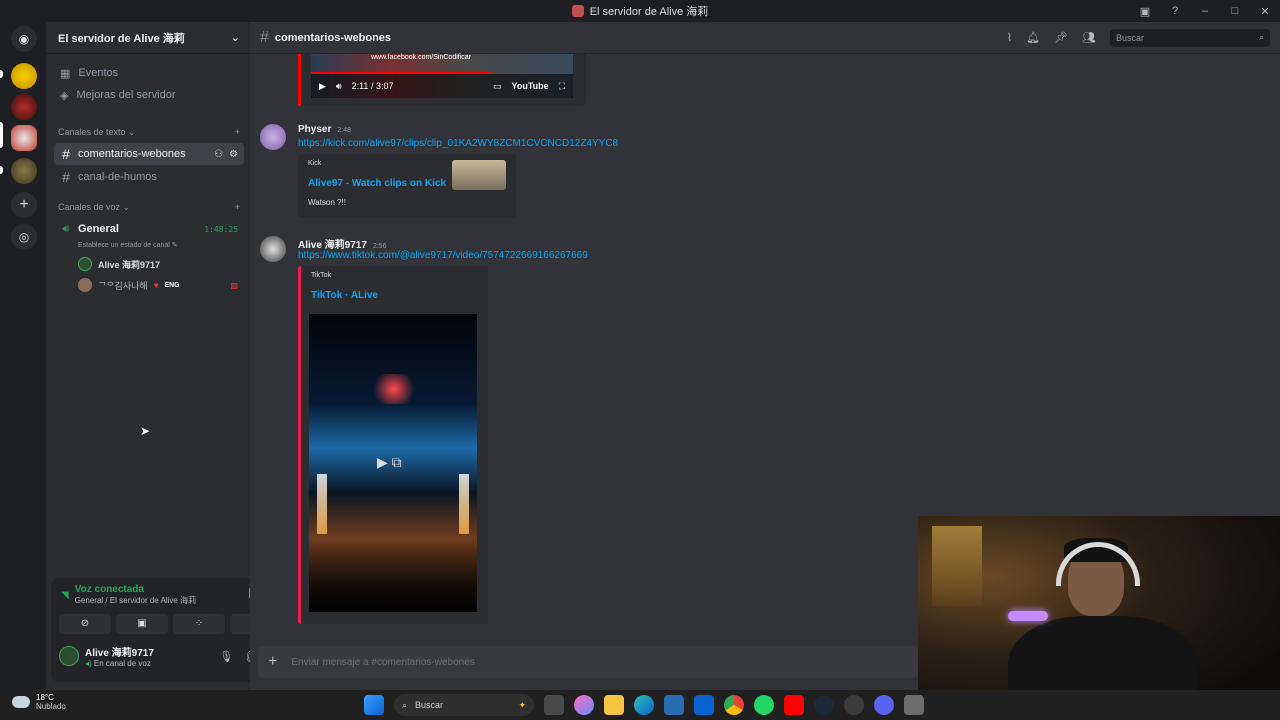 The height and width of the screenshot is (720, 1280). What do you see at coordinates (156, 285) in the screenshot?
I see `heart-icon: ♥` at bounding box center [156, 285].